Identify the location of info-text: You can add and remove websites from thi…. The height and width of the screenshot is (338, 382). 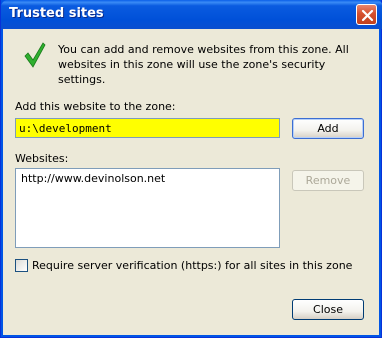
(203, 64).